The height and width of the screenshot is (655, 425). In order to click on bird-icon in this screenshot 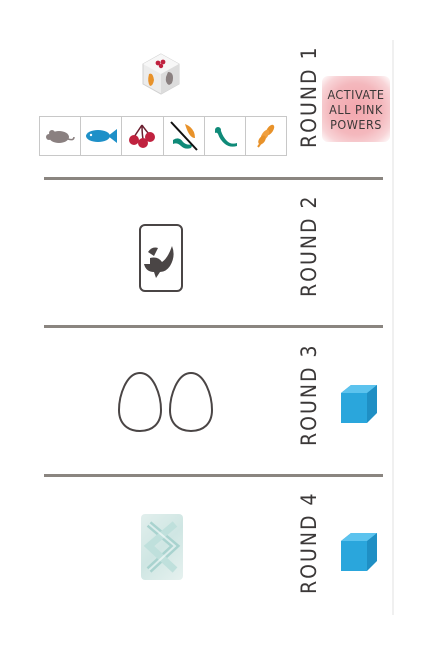, I will do `click(159, 262)`.